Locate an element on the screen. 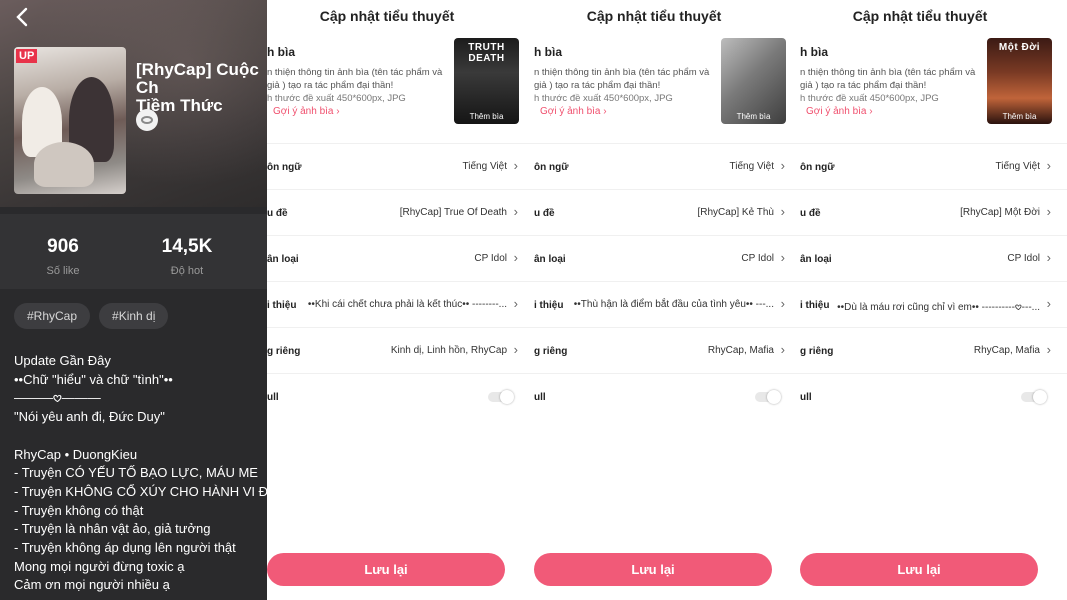 The height and width of the screenshot is (600, 1067). row-value: CP Idol is located at coordinates (490, 258).